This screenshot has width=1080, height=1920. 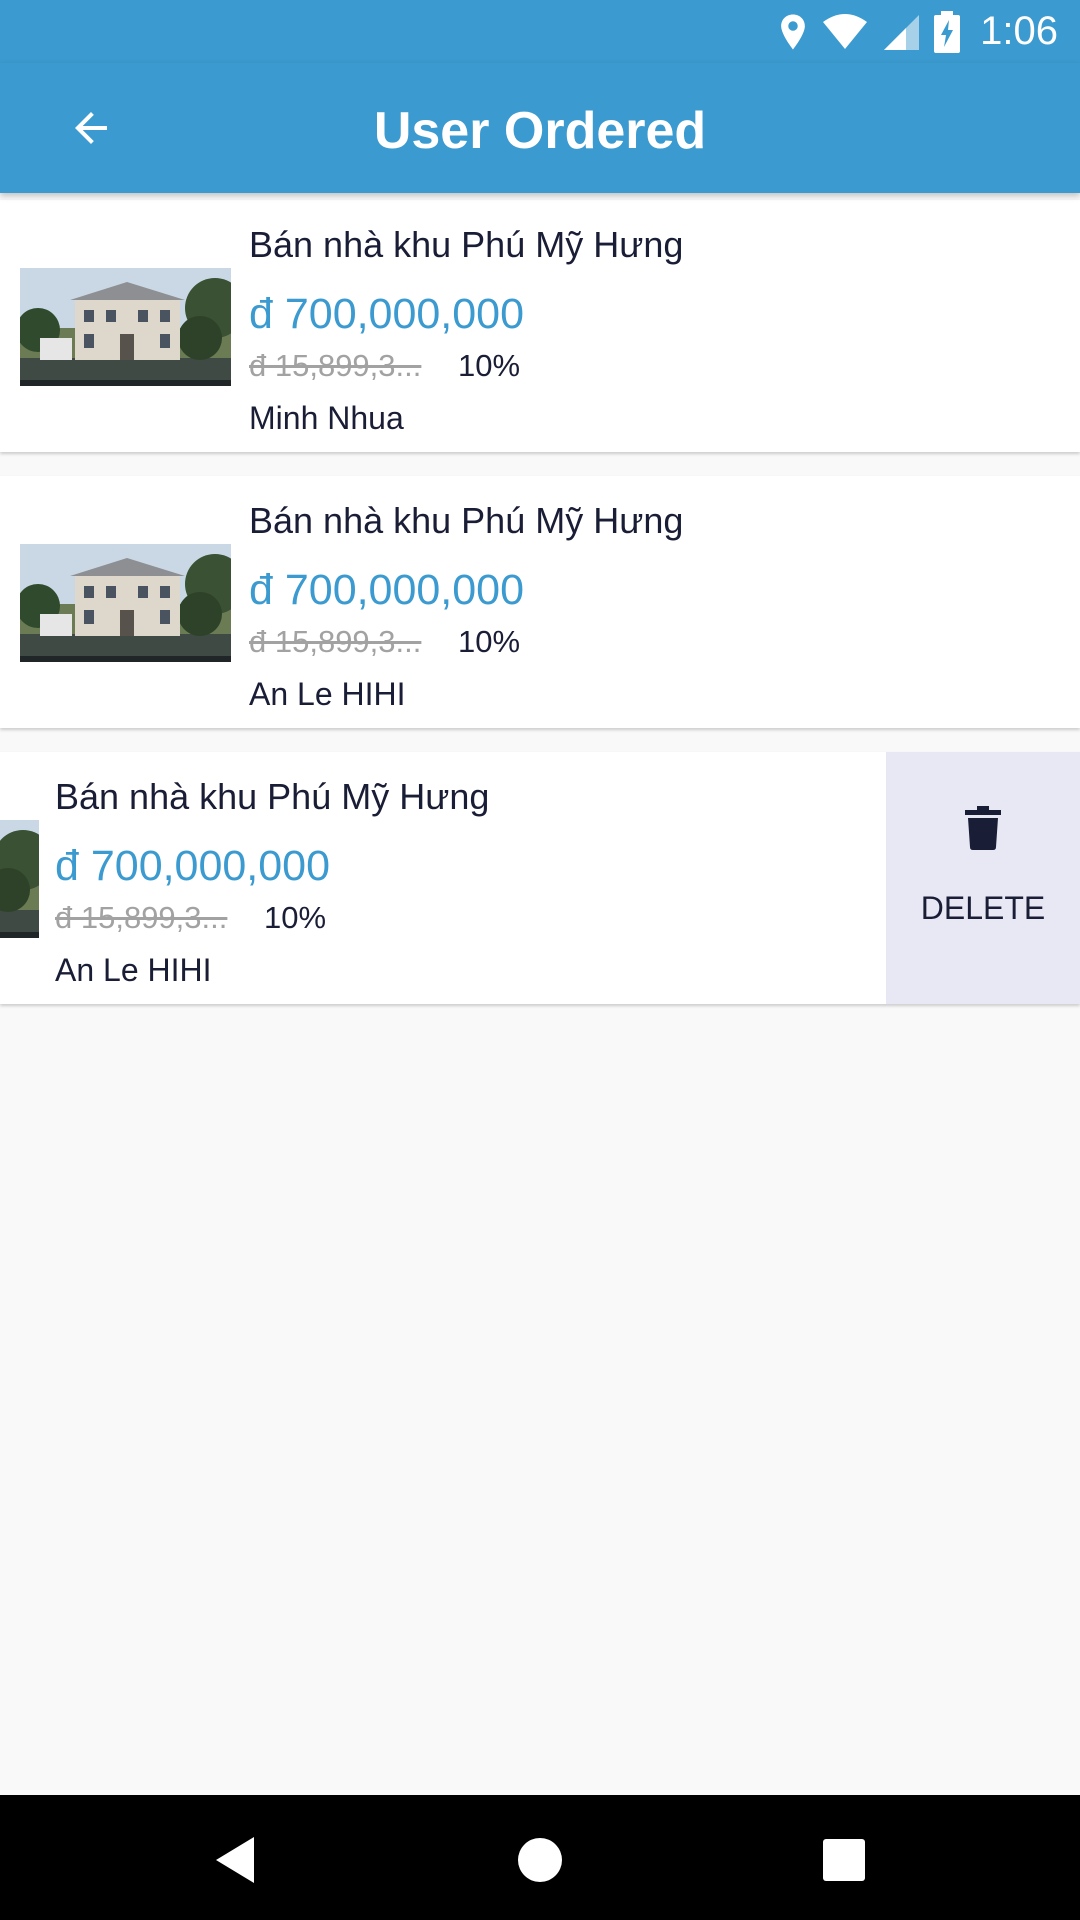 I want to click on cell-signal-icon, so click(x=902, y=32).